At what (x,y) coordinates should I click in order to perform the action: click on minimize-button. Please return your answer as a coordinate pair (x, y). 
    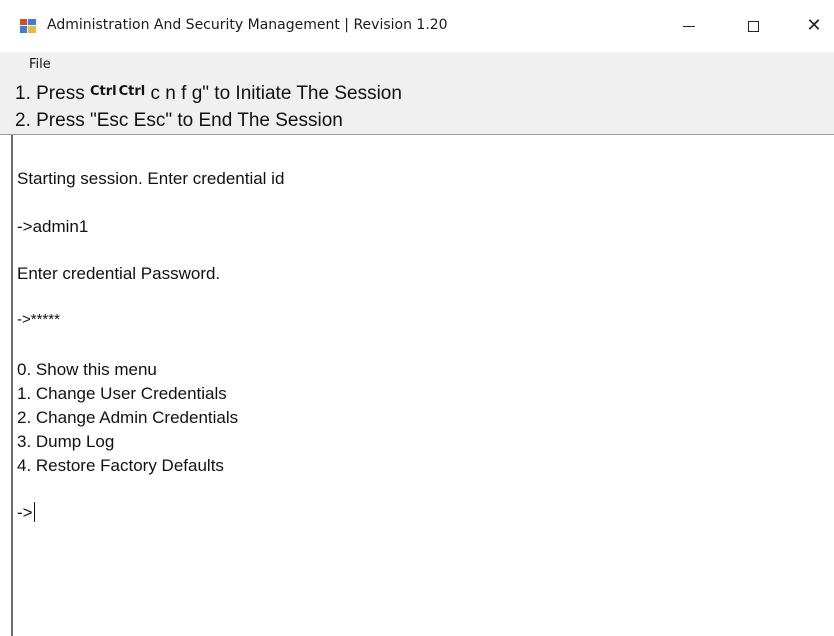
    Looking at the image, I should click on (689, 26).